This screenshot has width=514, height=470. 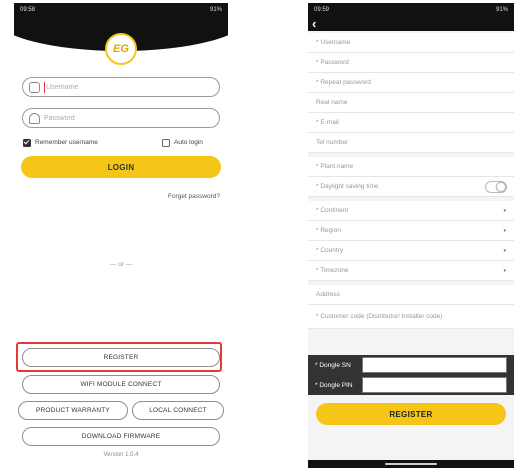 What do you see at coordinates (62, 87) in the screenshot?
I see `username-placeholder: Username` at bounding box center [62, 87].